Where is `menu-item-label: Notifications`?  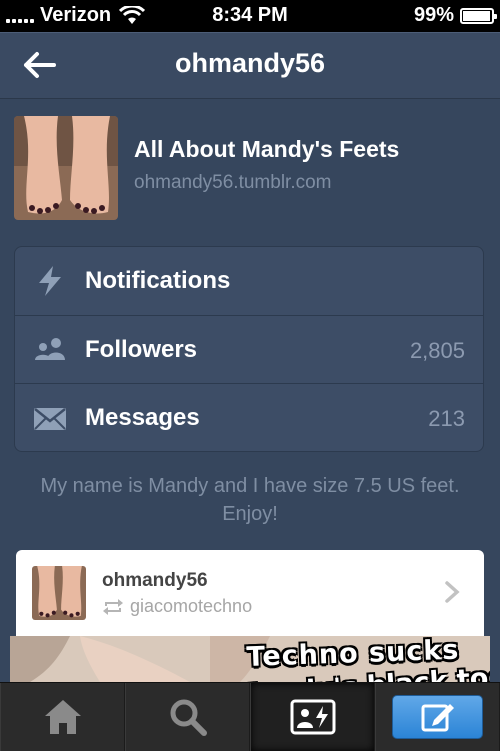
menu-item-label: Notifications is located at coordinates (158, 280).